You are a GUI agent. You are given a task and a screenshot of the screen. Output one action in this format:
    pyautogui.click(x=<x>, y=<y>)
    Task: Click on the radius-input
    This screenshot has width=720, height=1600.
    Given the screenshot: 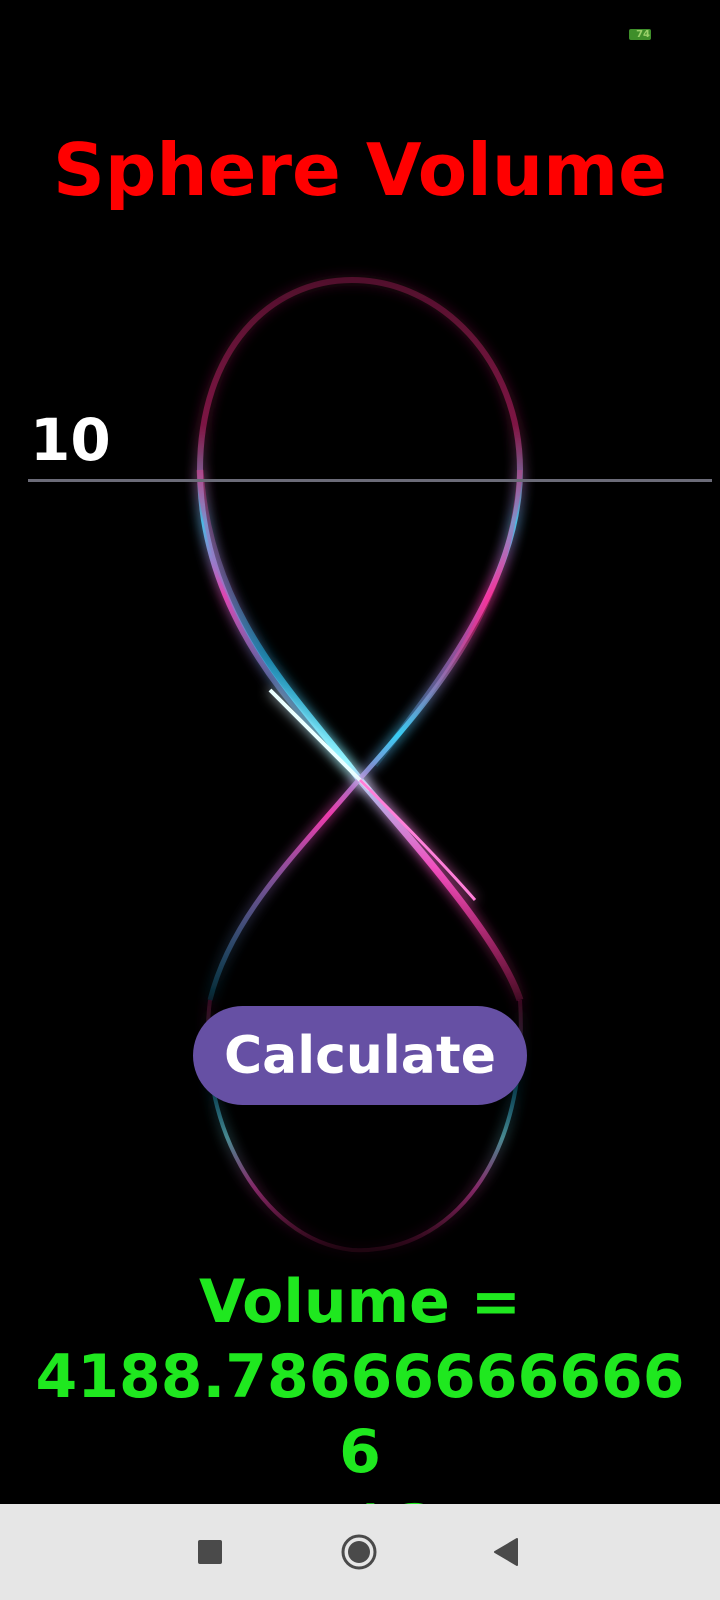 What is the action you would take?
    pyautogui.click(x=370, y=441)
    